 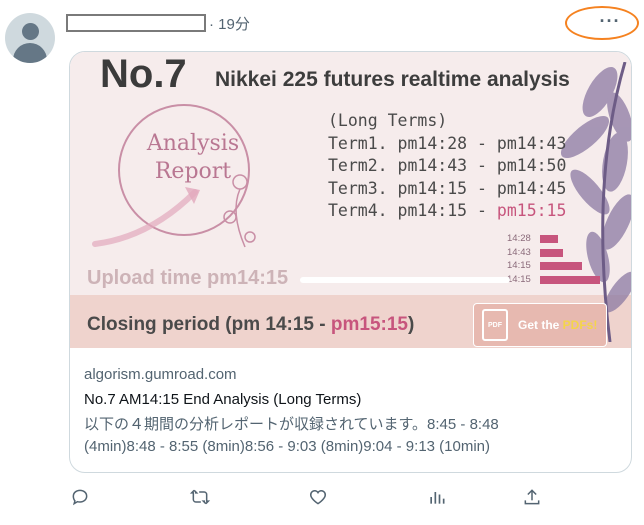 What do you see at coordinates (193, 158) in the screenshot?
I see `report-title: Analysis Report` at bounding box center [193, 158].